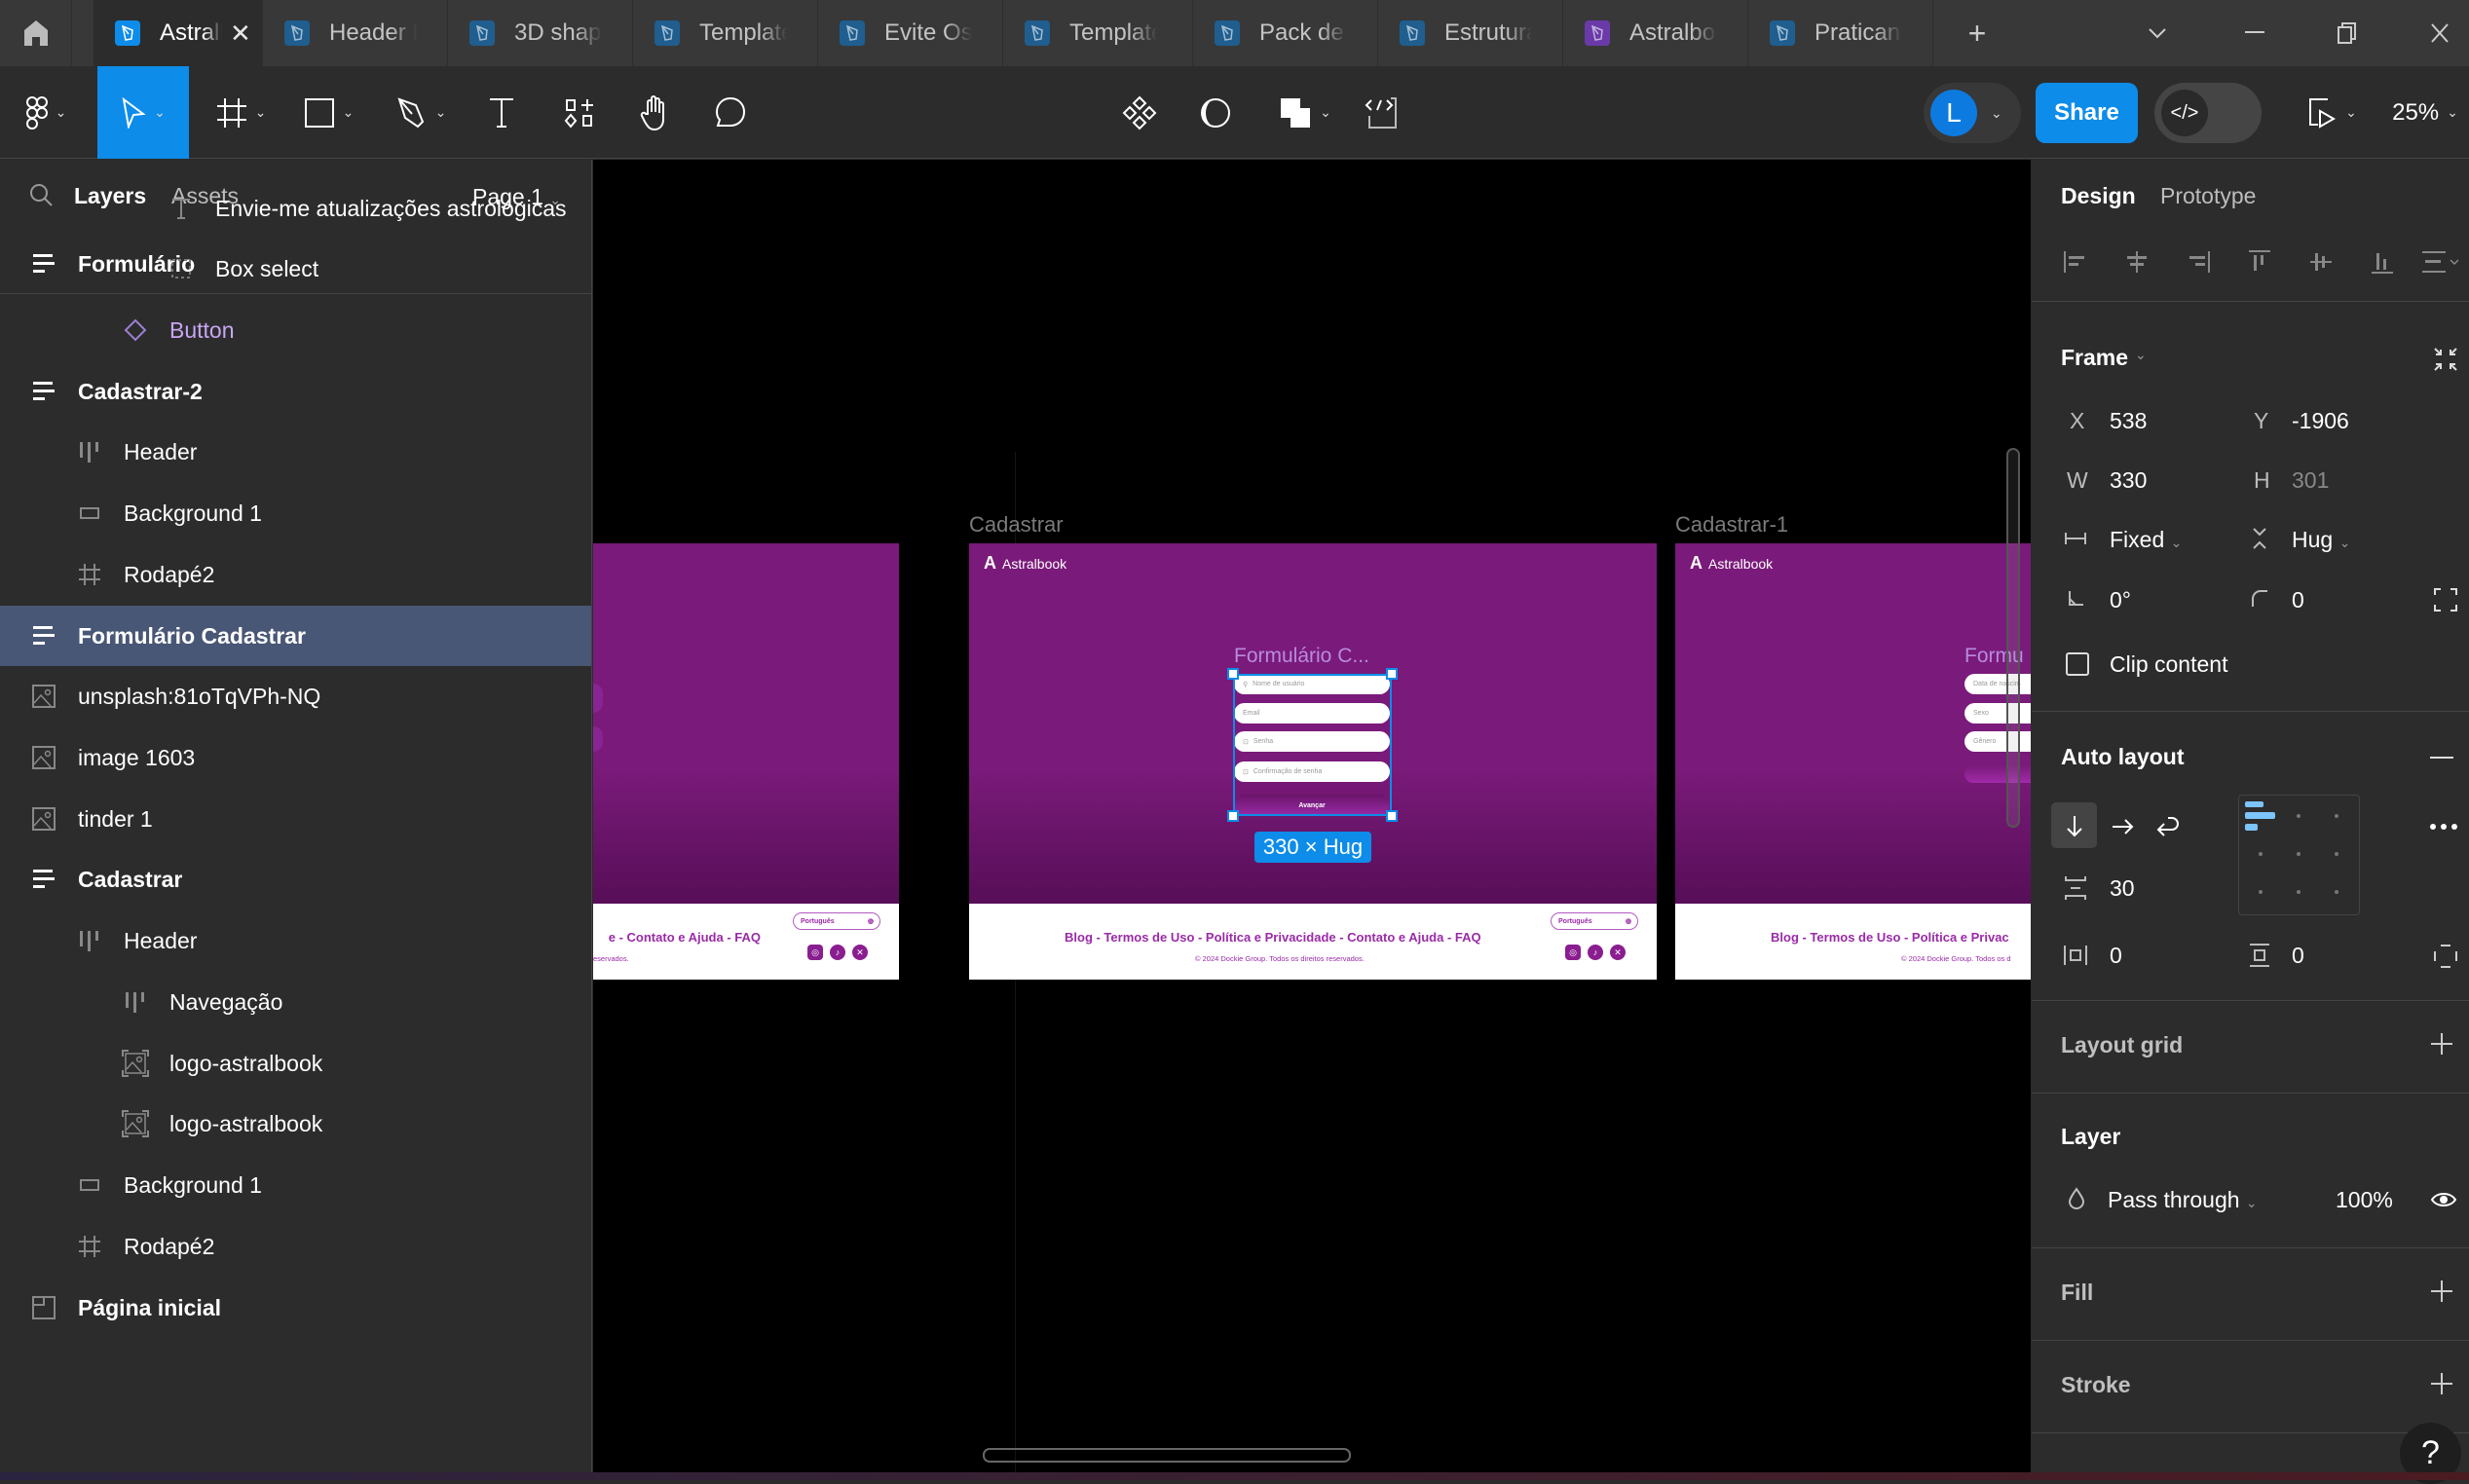  What do you see at coordinates (2321, 262) in the screenshot?
I see `align-middle-v-icon` at bounding box center [2321, 262].